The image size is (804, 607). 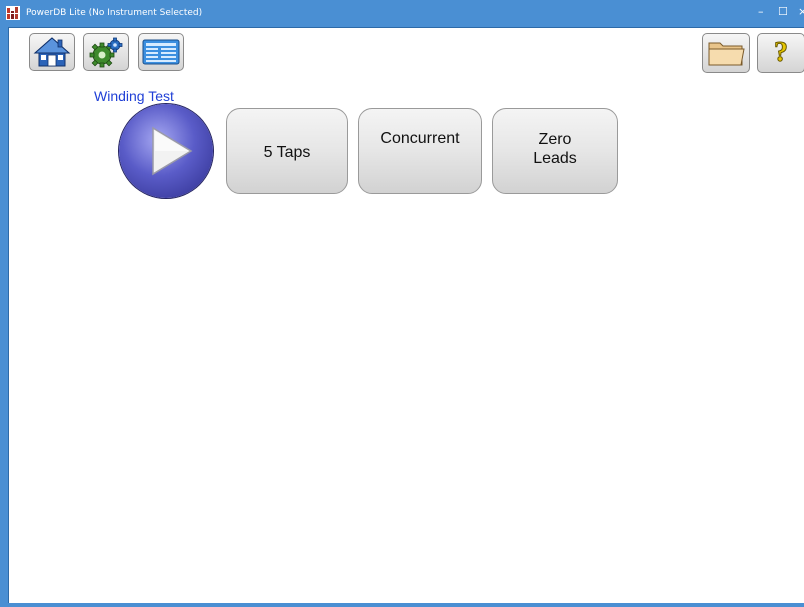 I want to click on open-folder-button, so click(x=726, y=53).